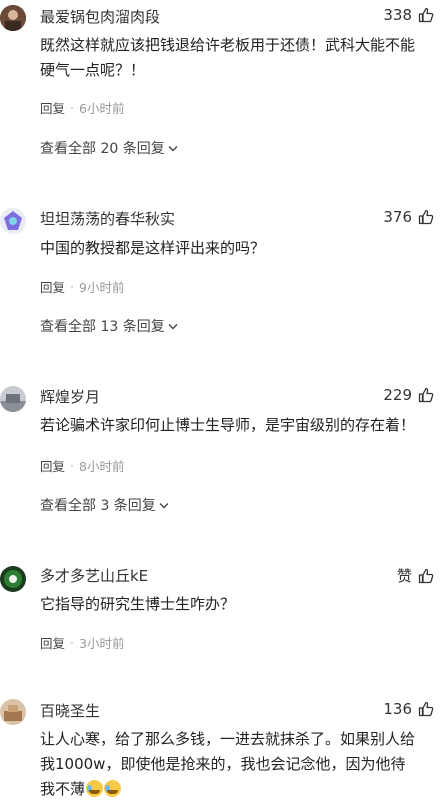 The width and height of the screenshot is (446, 802). Describe the element at coordinates (70, 396) in the screenshot. I see `comment-username: 辉煌岁月` at that location.